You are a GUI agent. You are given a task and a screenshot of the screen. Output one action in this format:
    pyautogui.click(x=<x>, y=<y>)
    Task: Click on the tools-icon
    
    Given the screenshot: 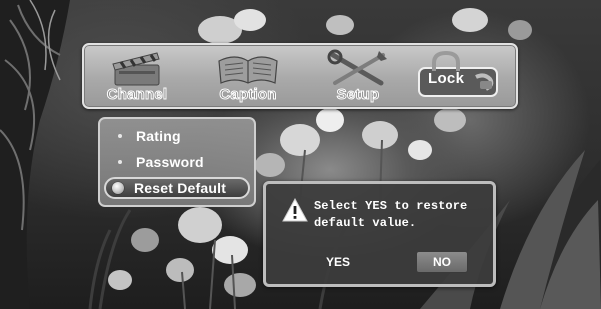 What is the action you would take?
    pyautogui.click(x=357, y=67)
    